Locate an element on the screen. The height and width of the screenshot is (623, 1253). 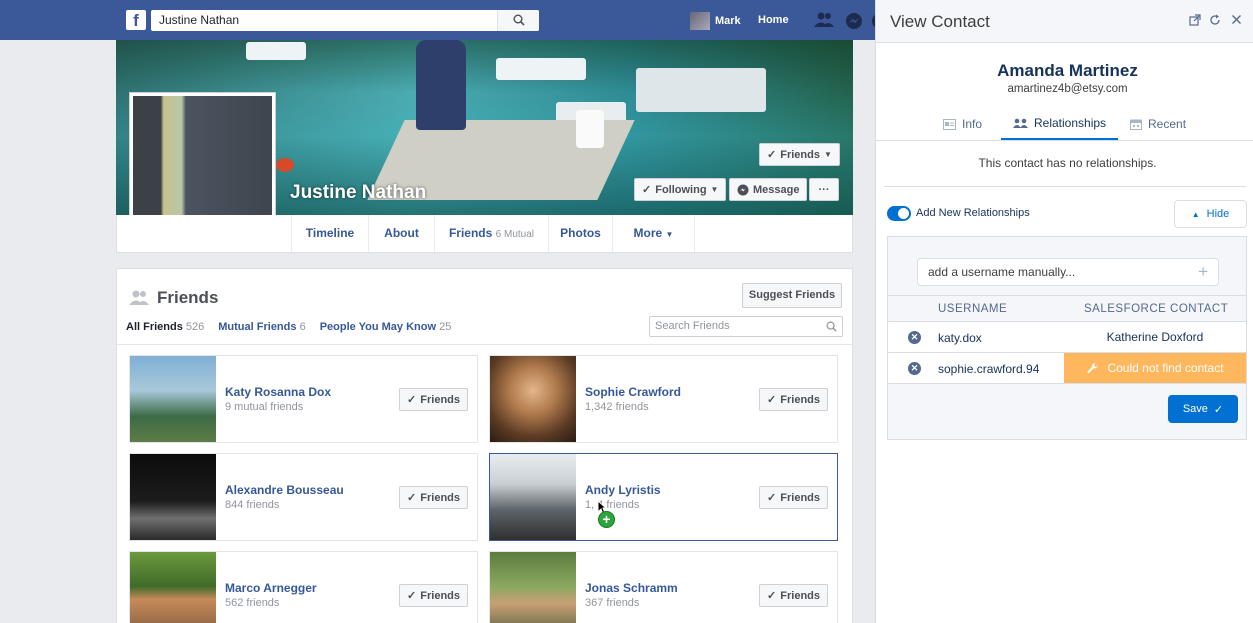
facebook-search-input: Justine Nathan is located at coordinates (345, 20).